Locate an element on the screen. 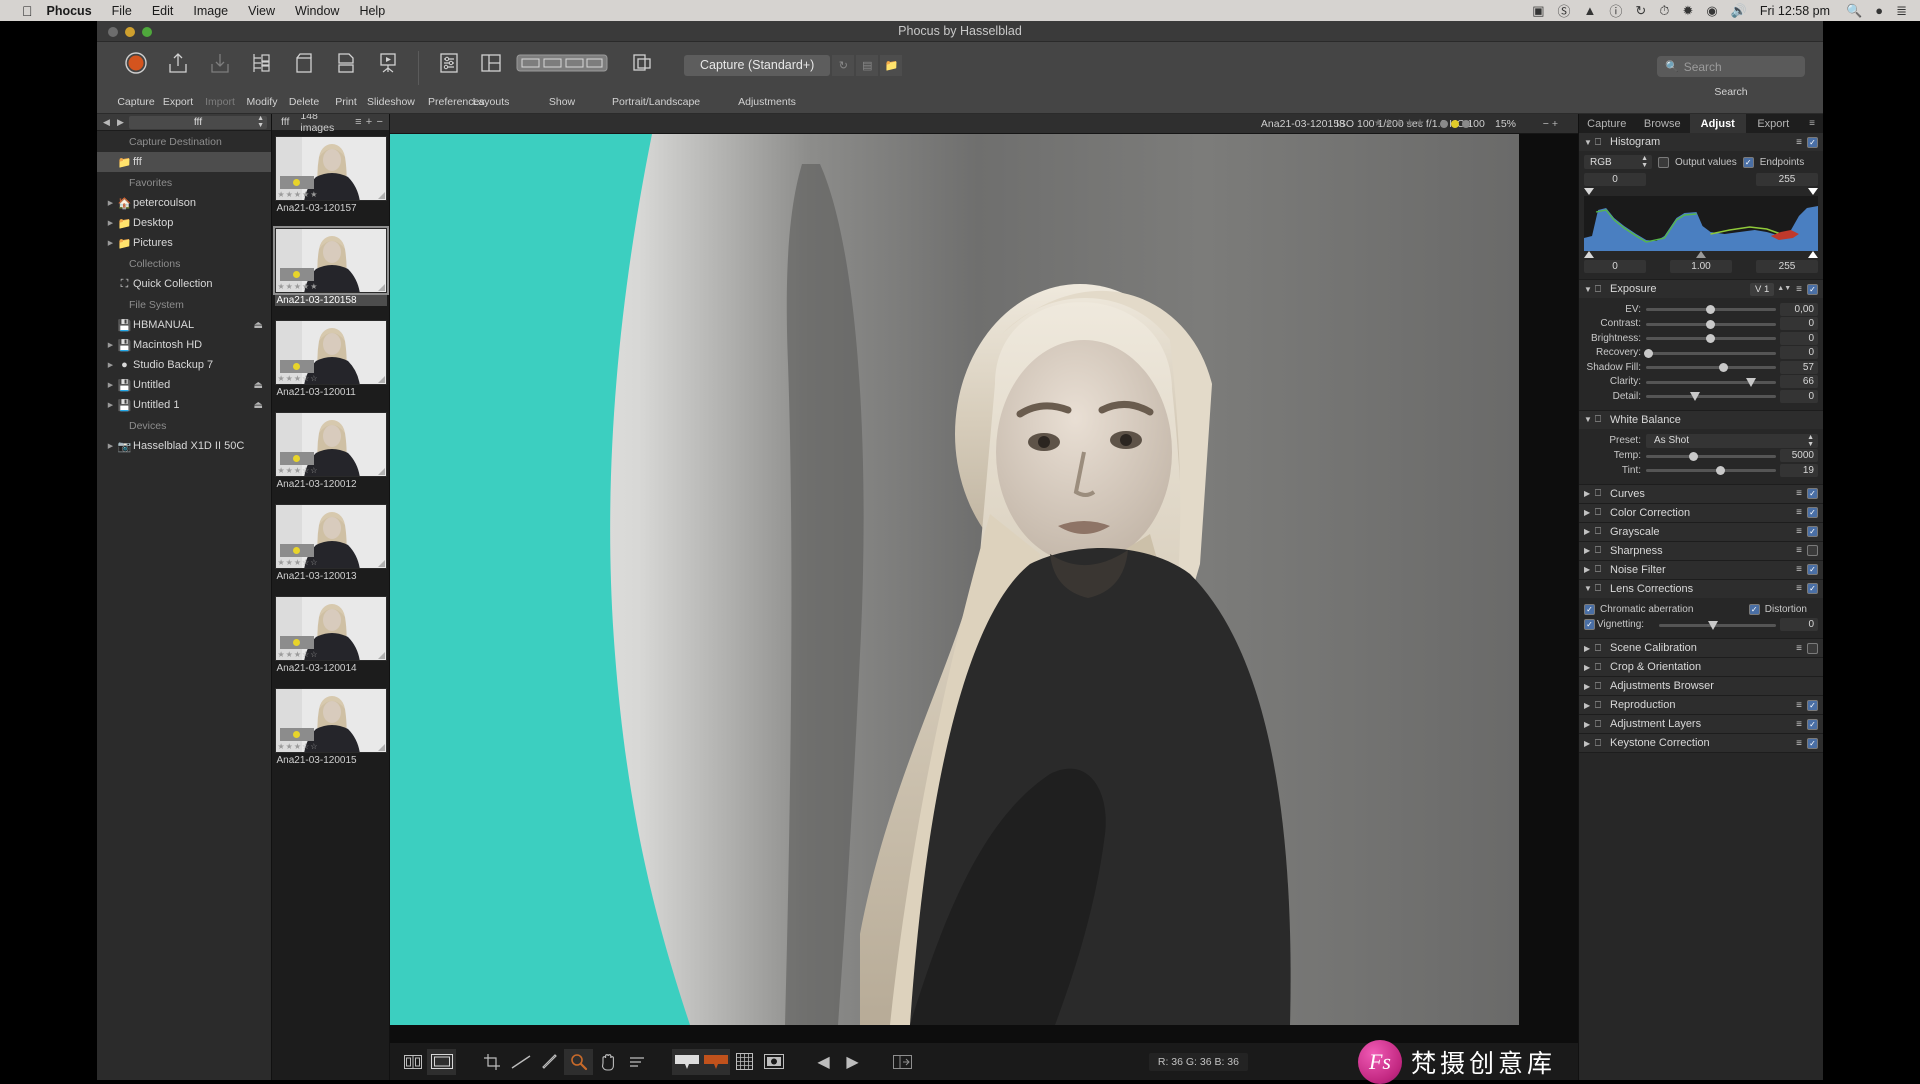 The height and width of the screenshot is (1084, 1920). vignetting-value: 0 is located at coordinates (1799, 625).